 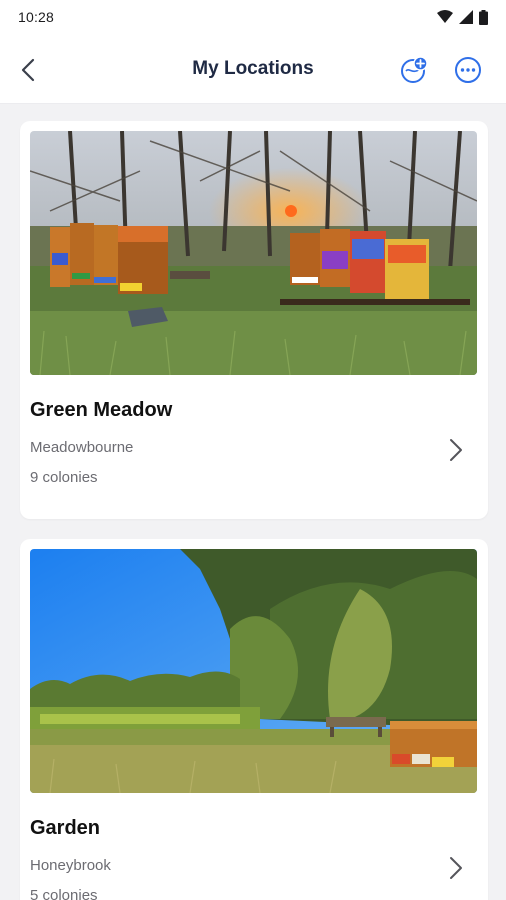 I want to click on battery-icon, so click(x=483, y=17).